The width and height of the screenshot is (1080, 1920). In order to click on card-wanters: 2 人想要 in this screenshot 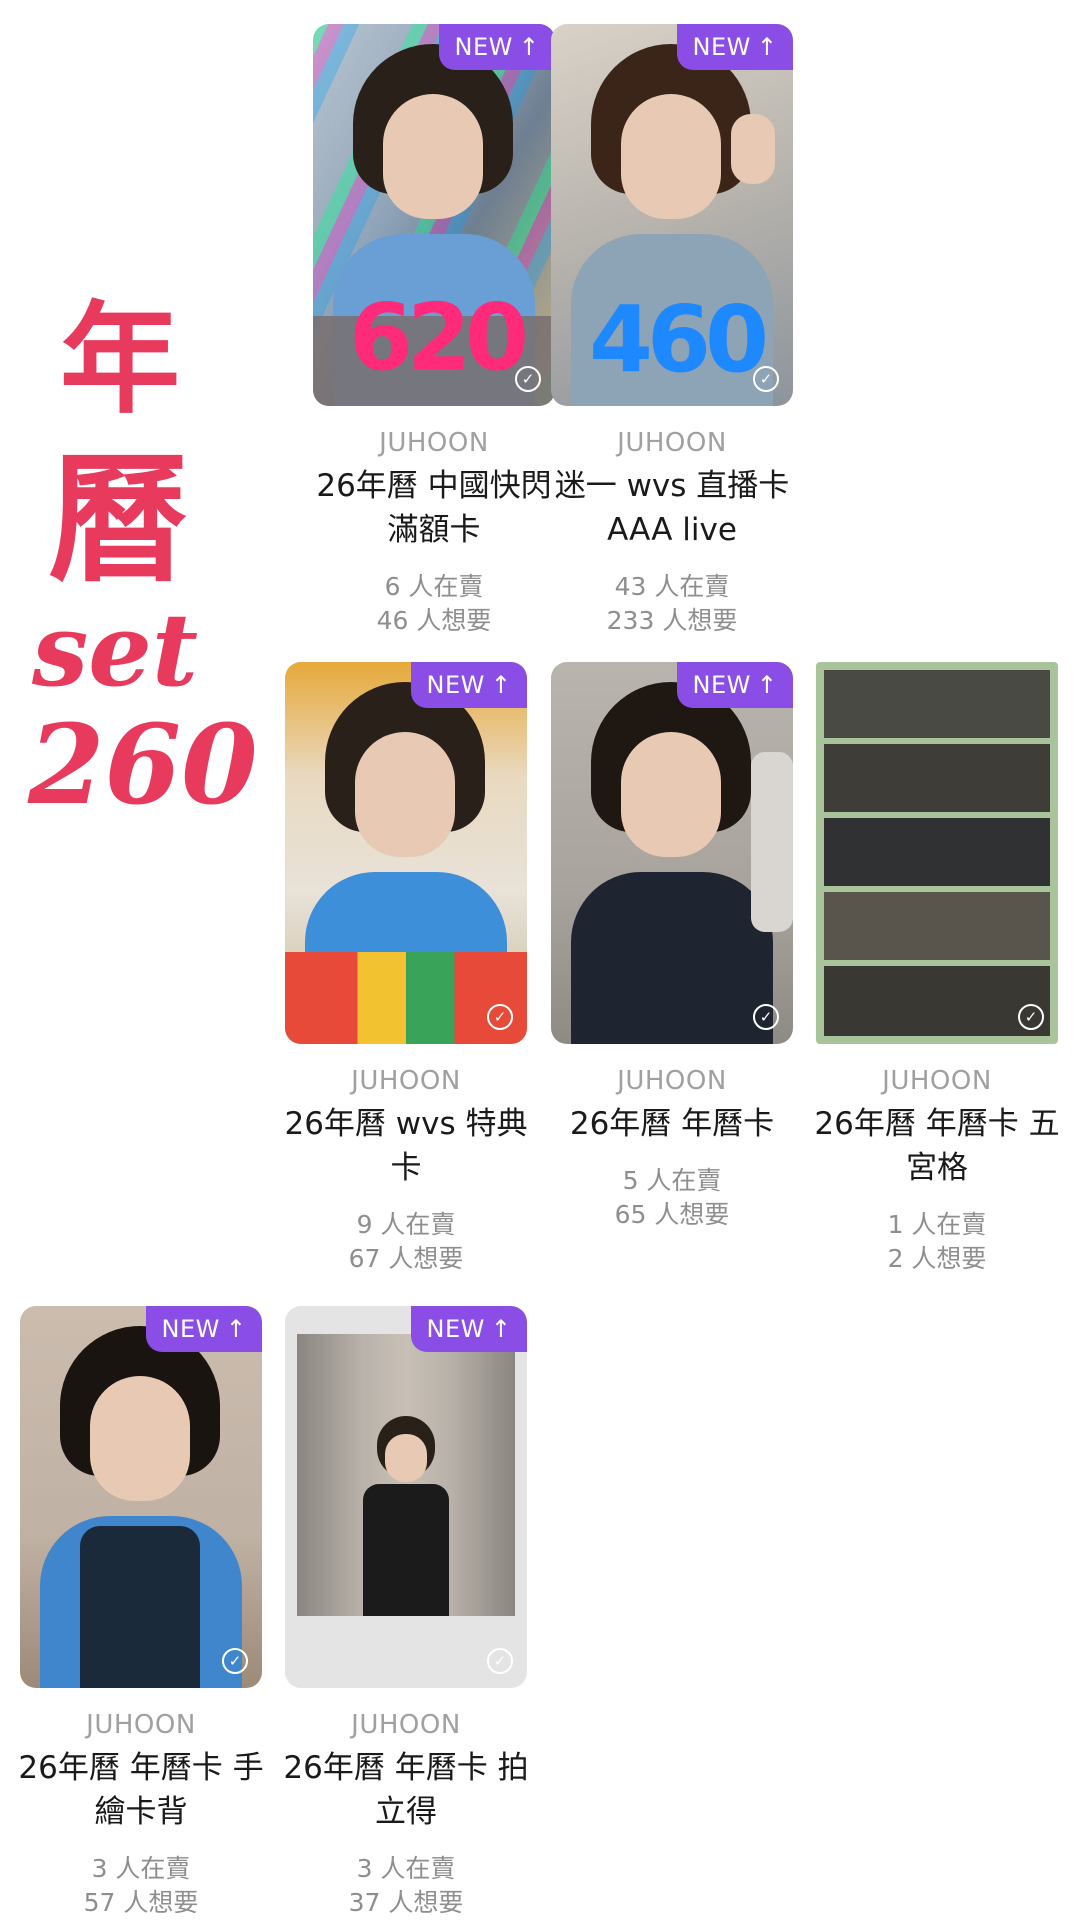, I will do `click(937, 1258)`.